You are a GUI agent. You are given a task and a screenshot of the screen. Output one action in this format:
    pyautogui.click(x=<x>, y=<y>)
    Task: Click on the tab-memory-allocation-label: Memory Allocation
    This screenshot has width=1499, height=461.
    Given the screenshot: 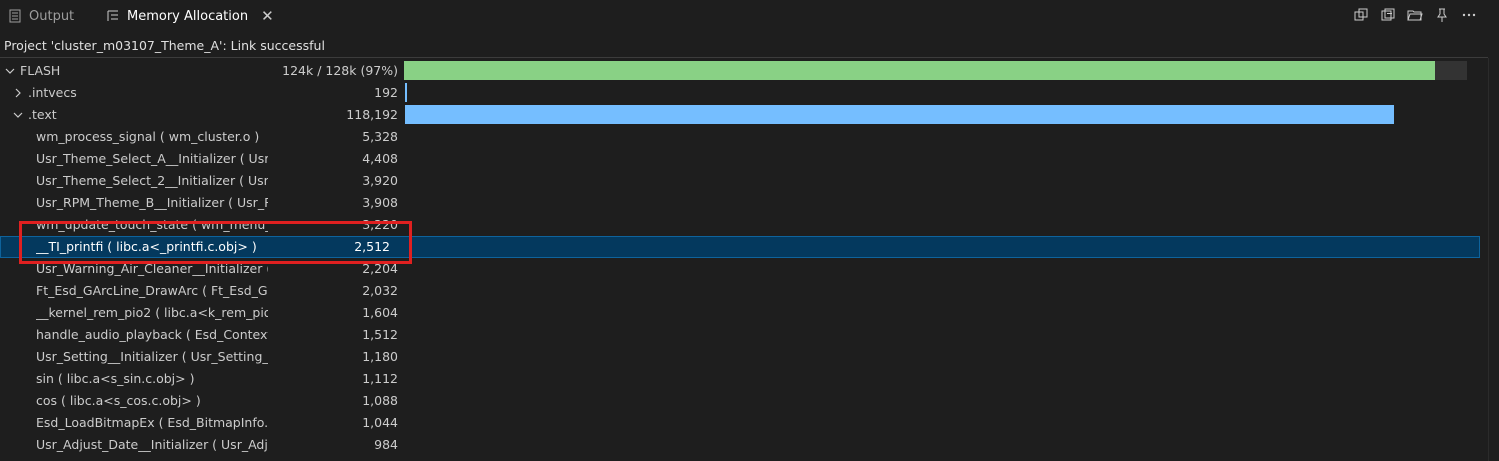 What is the action you would take?
    pyautogui.click(x=188, y=16)
    